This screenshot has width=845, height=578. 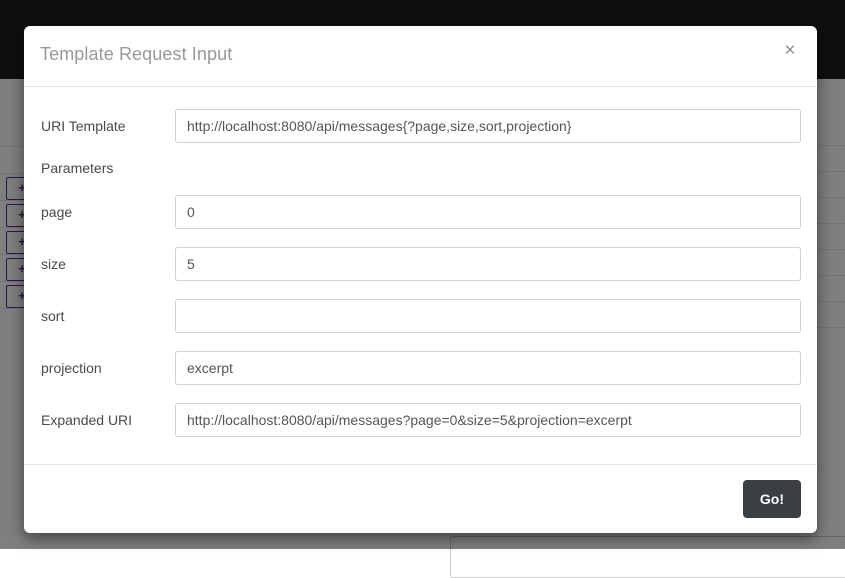 I want to click on parameter-label-projection: projection, so click(x=71, y=368).